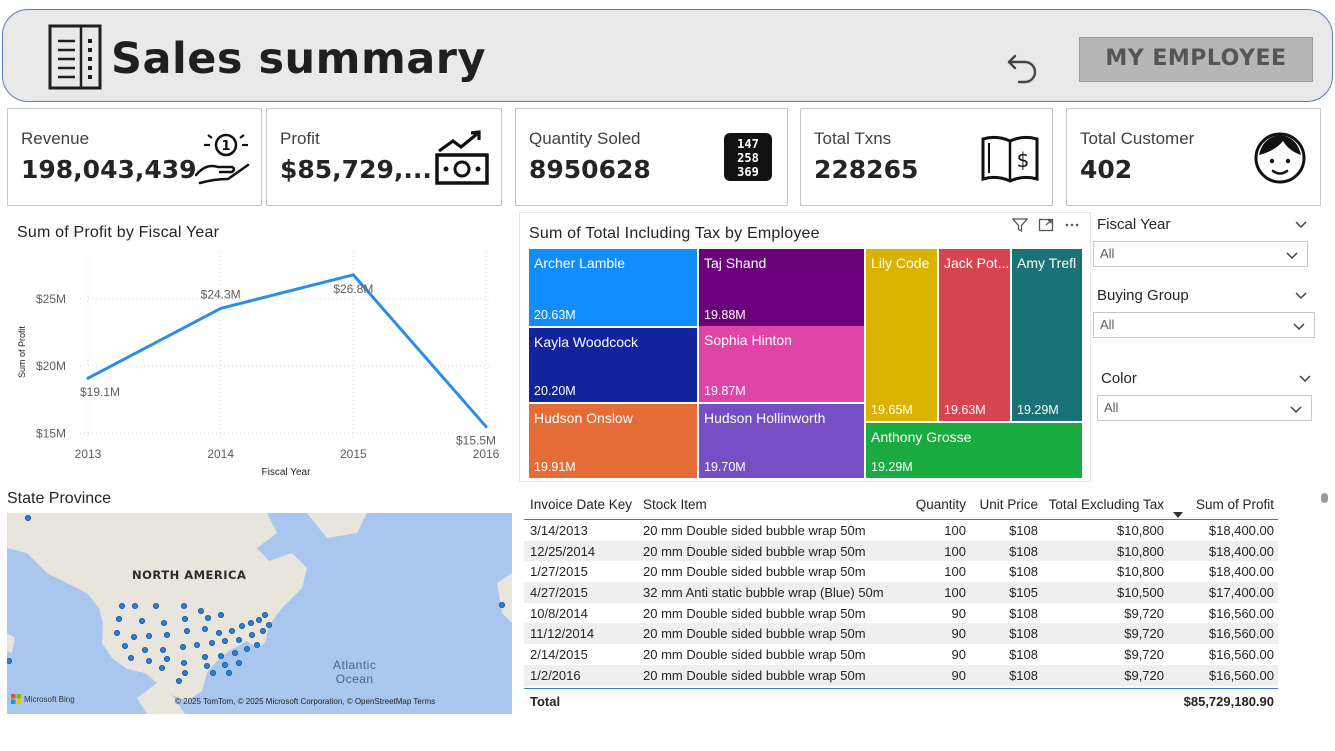  Describe the element at coordinates (1106, 504) in the screenshot. I see `column-header: Total Excluding Tax` at that location.